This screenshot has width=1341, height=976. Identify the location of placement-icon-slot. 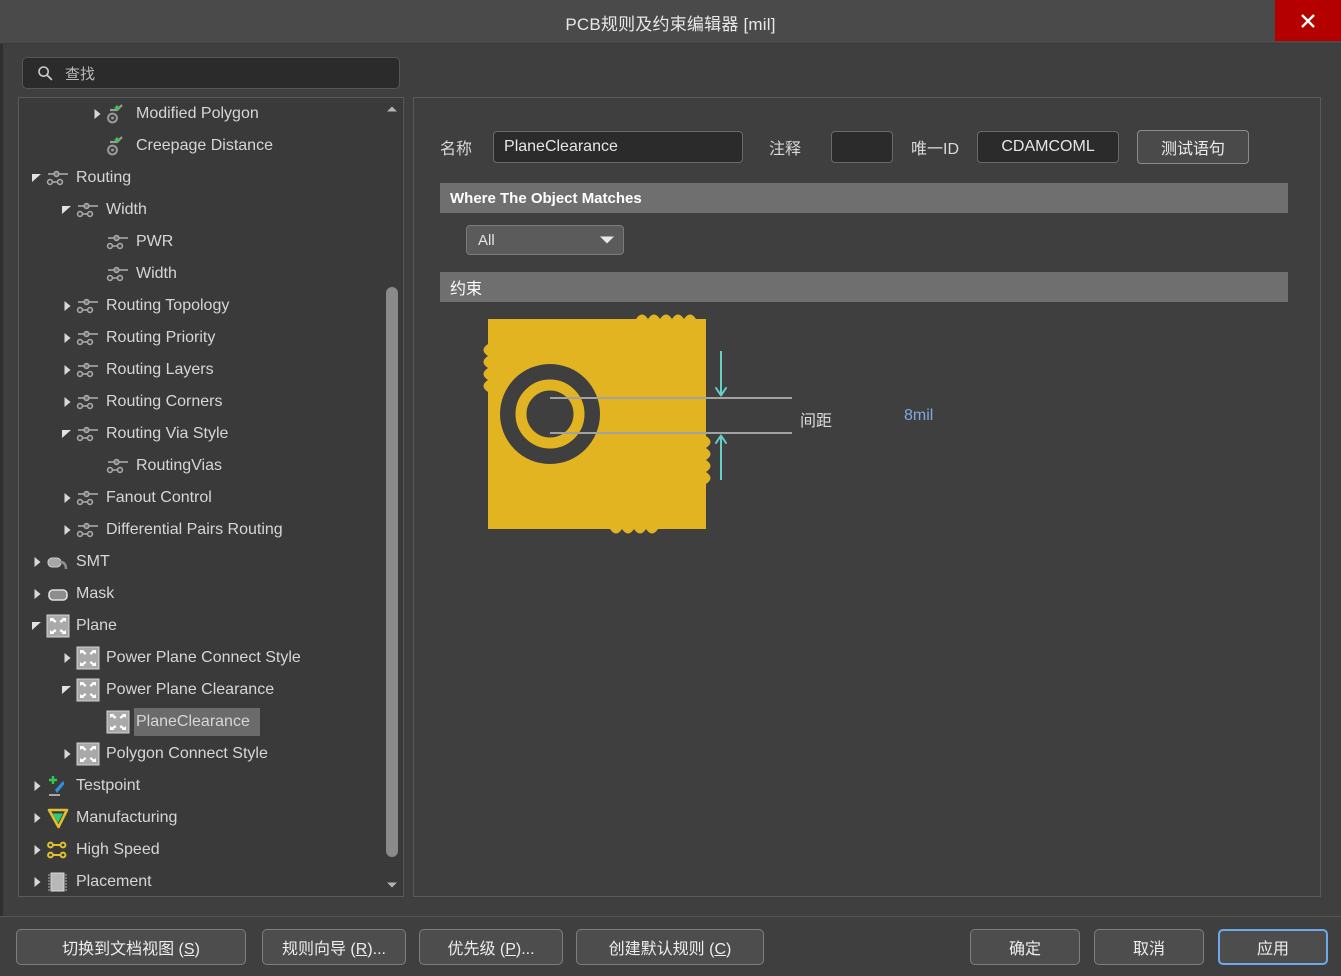
(58, 882).